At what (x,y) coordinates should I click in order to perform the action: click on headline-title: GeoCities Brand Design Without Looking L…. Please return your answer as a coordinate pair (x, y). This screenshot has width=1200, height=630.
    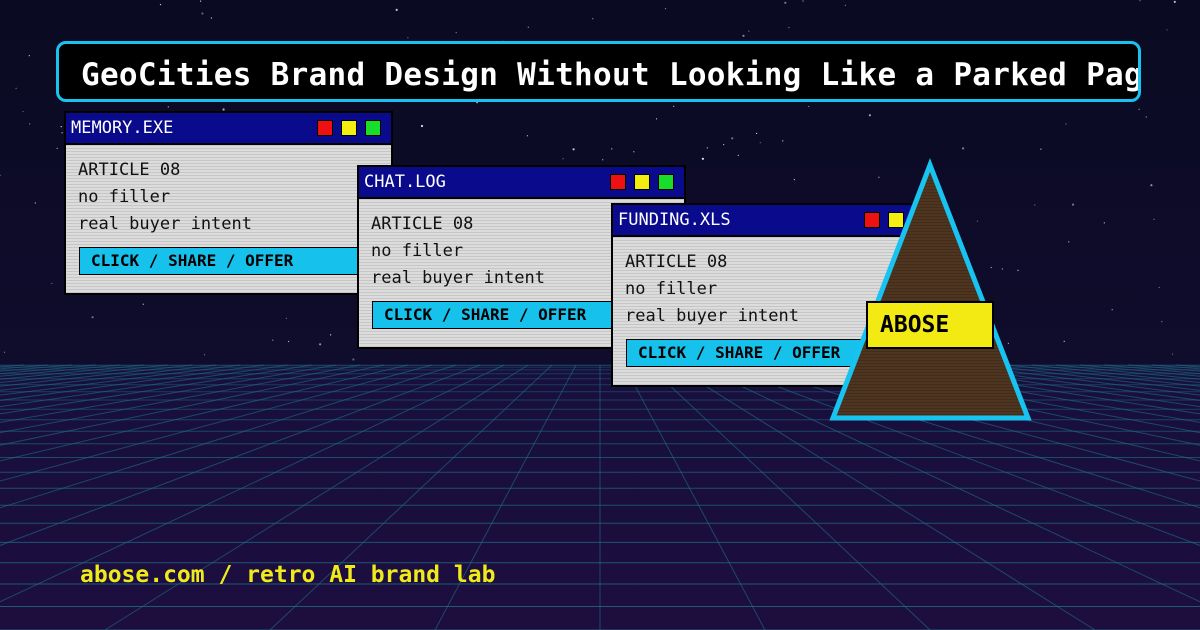
    Looking at the image, I should click on (611, 75).